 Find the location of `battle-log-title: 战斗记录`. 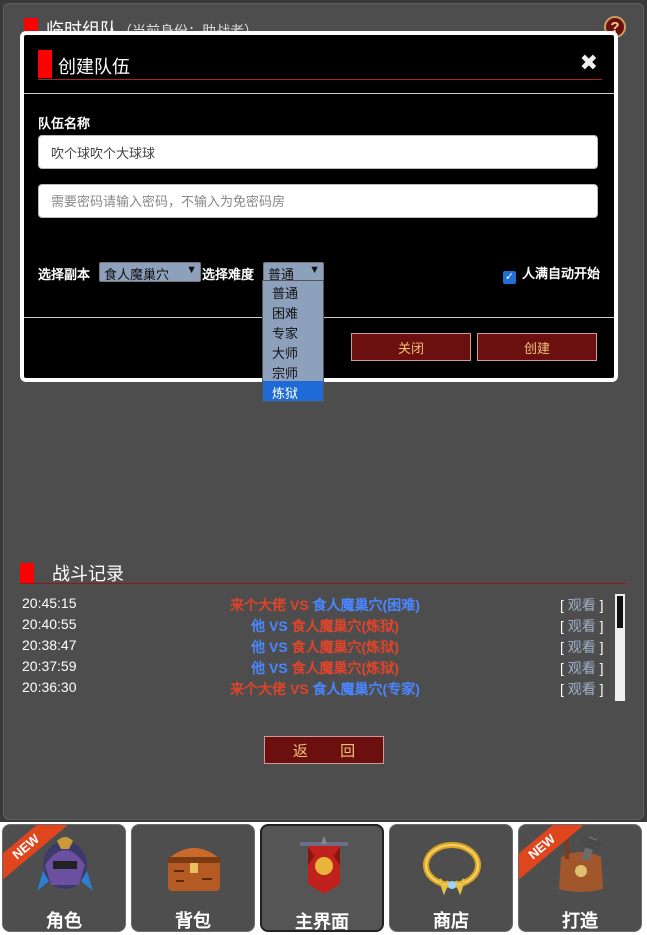

battle-log-title: 战斗记录 is located at coordinates (88, 574).